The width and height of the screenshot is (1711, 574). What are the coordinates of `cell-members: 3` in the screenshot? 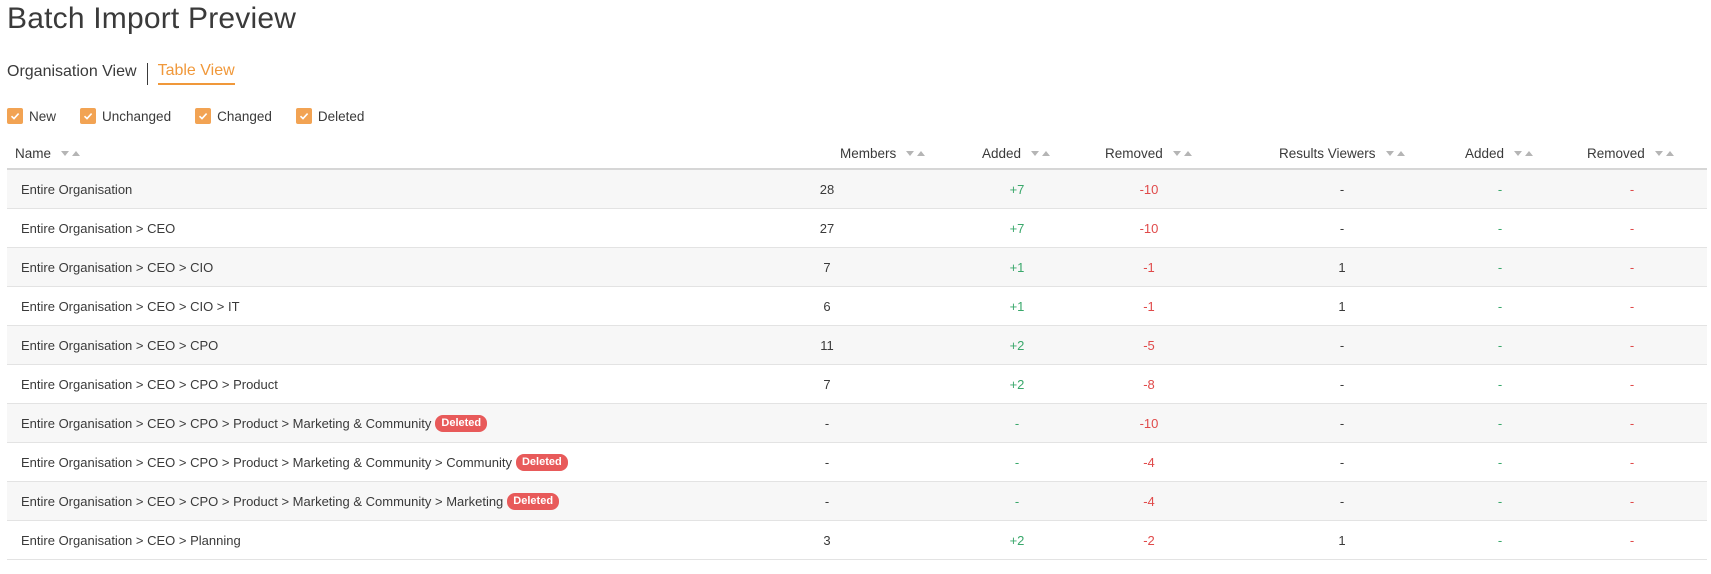 It's located at (827, 540).